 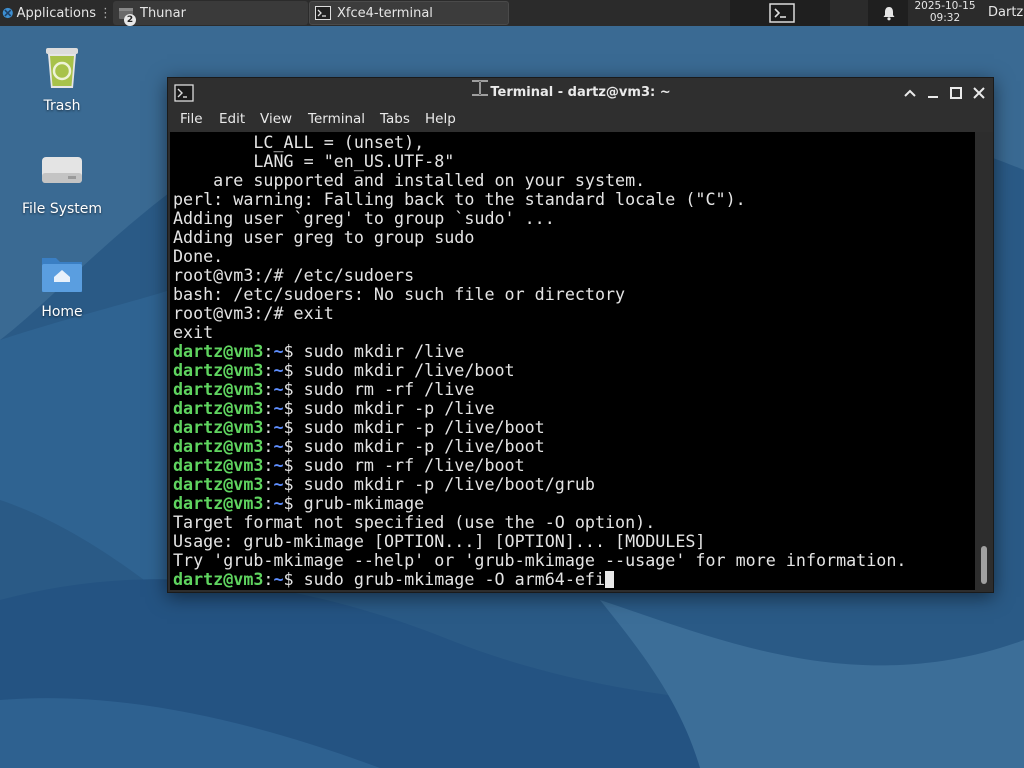 I want to click on bell-icon, so click(x=889, y=13).